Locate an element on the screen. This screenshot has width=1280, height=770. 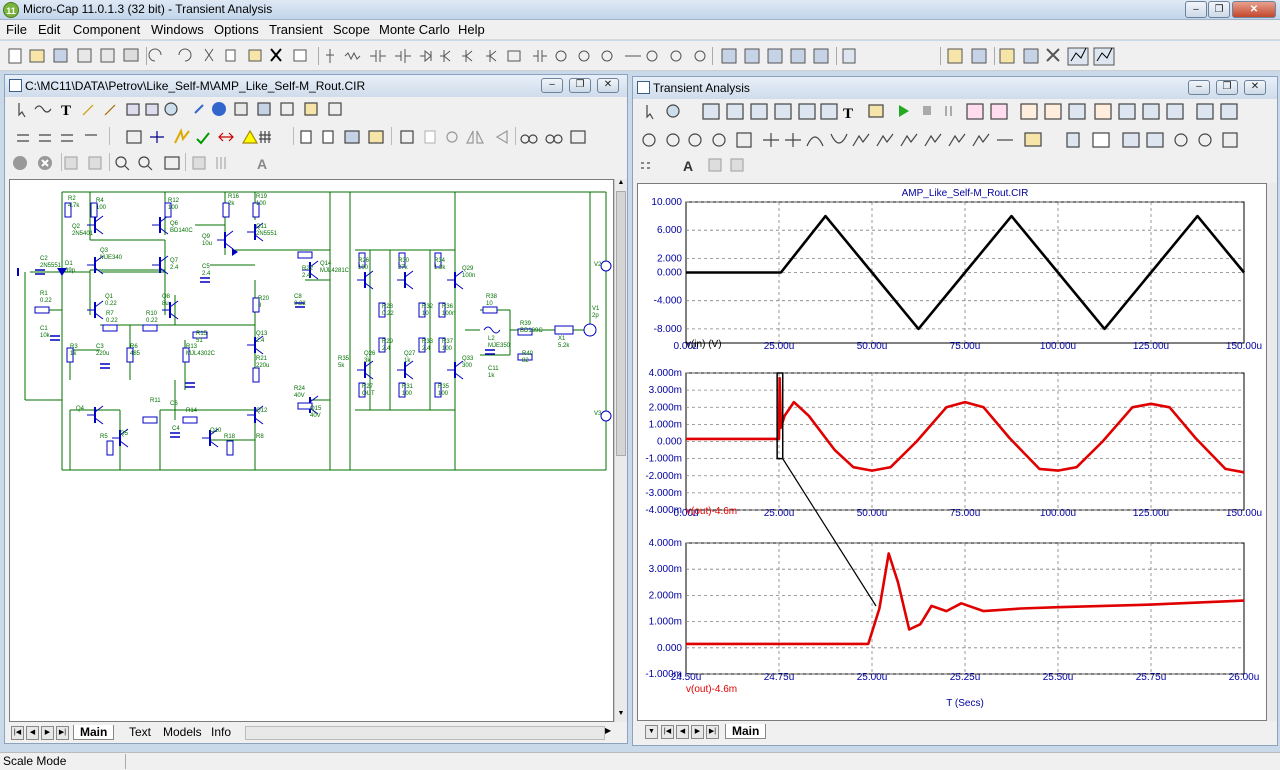
component-value: 10u is located at coordinates (207, 244).